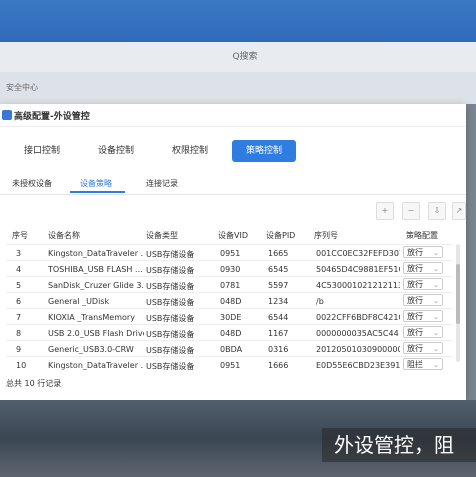 This screenshot has width=476, height=477. I want to click on subtab-connection-log: 连接记录, so click(162, 183).